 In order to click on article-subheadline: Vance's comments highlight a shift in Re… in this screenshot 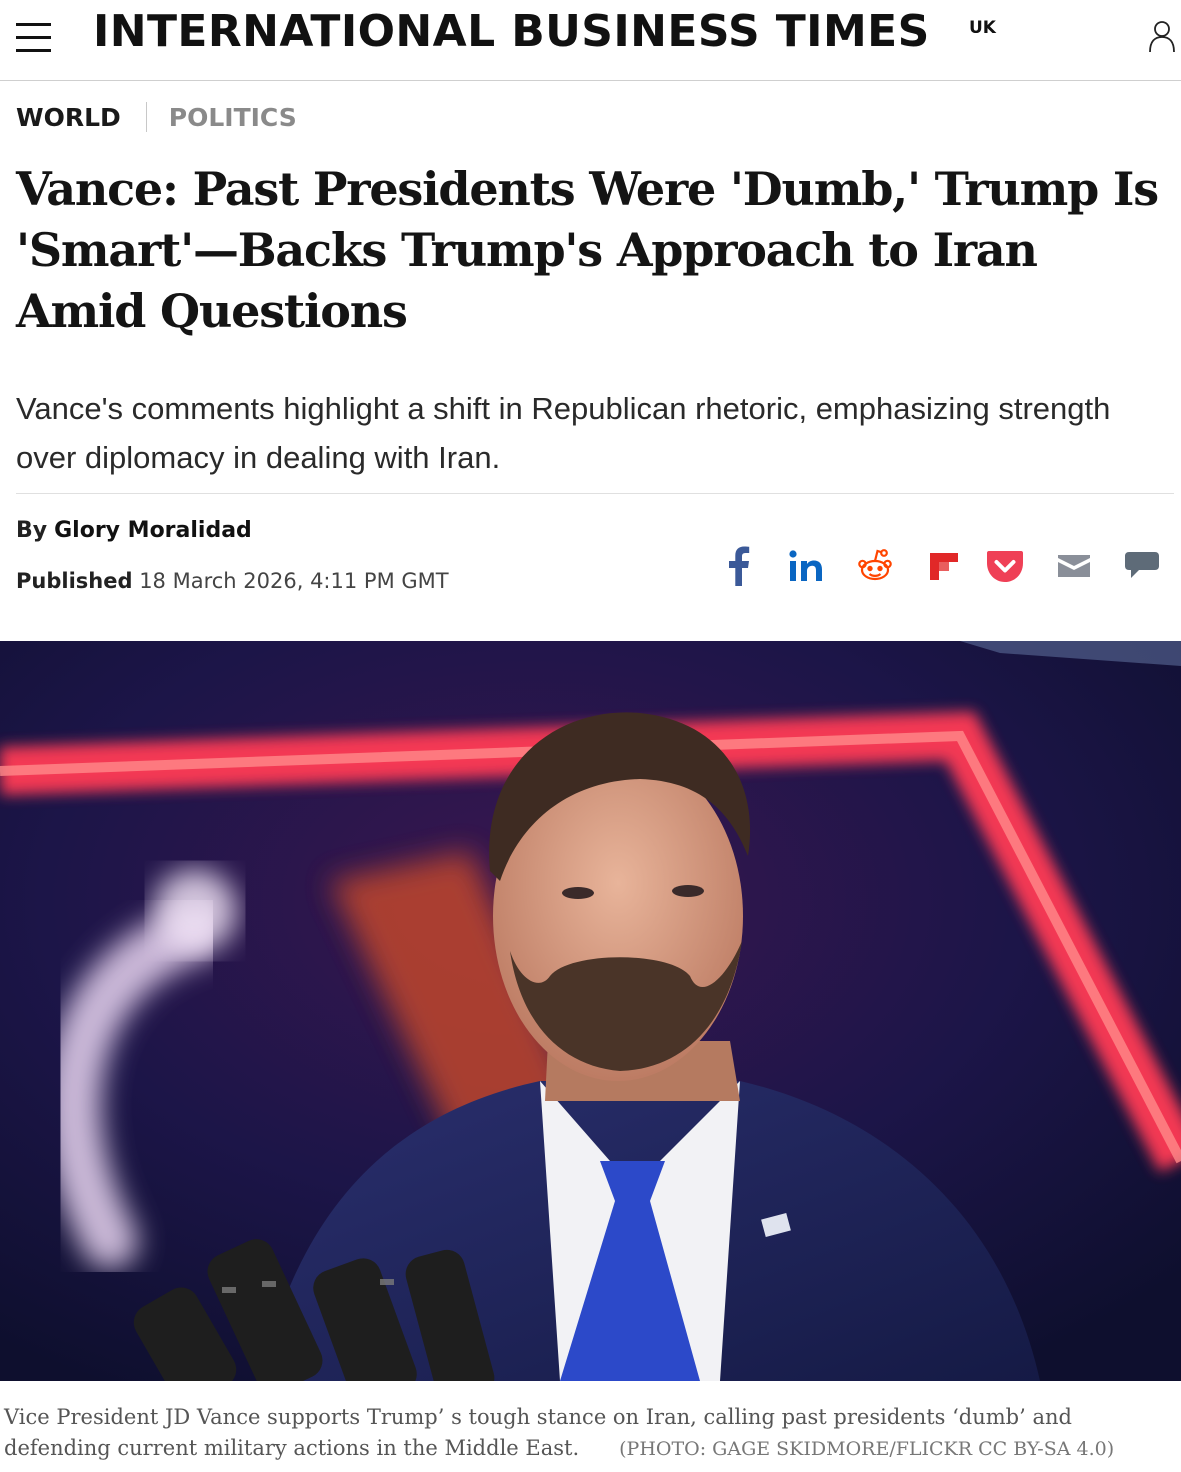, I will do `click(563, 433)`.